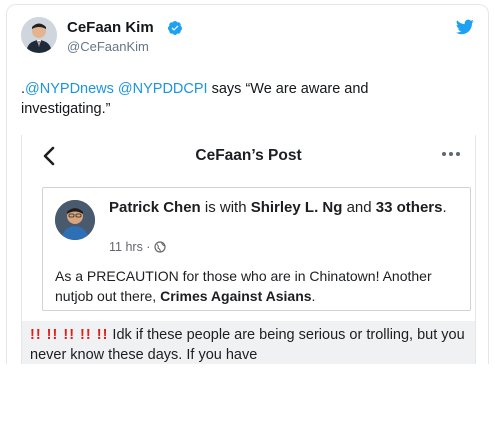 The height and width of the screenshot is (434, 495). Describe the element at coordinates (444, 207) in the screenshot. I see `facebook-period: .` at that location.